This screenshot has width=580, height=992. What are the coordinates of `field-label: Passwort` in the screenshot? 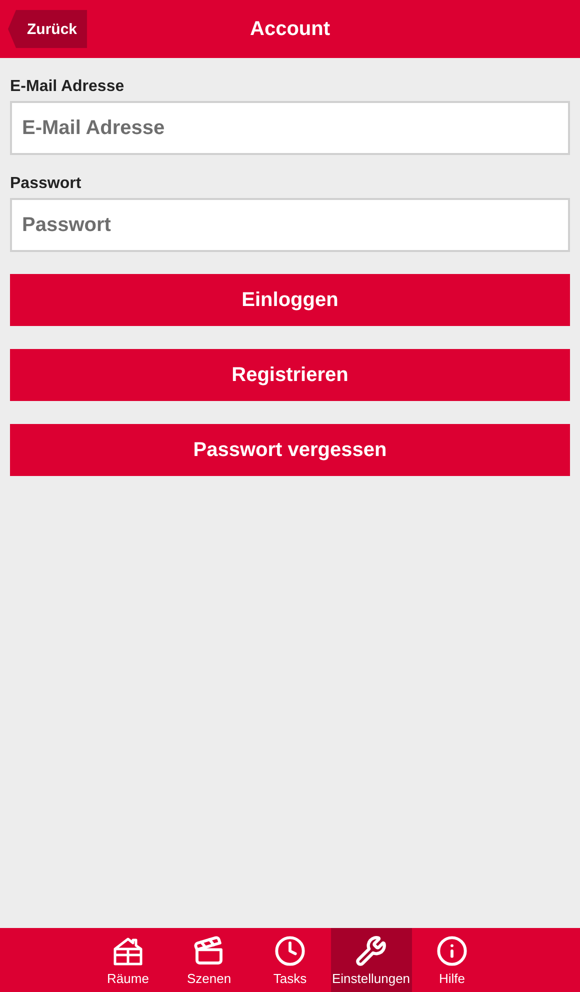 It's located at (46, 184).